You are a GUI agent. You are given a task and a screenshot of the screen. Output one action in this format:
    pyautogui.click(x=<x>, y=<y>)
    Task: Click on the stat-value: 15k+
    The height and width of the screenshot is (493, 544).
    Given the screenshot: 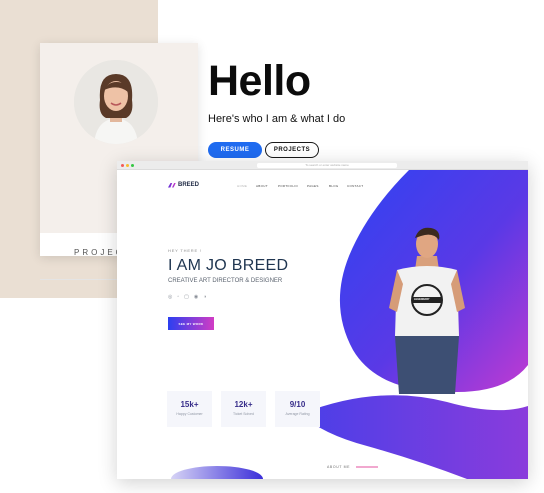 What is the action you would take?
    pyautogui.click(x=189, y=404)
    